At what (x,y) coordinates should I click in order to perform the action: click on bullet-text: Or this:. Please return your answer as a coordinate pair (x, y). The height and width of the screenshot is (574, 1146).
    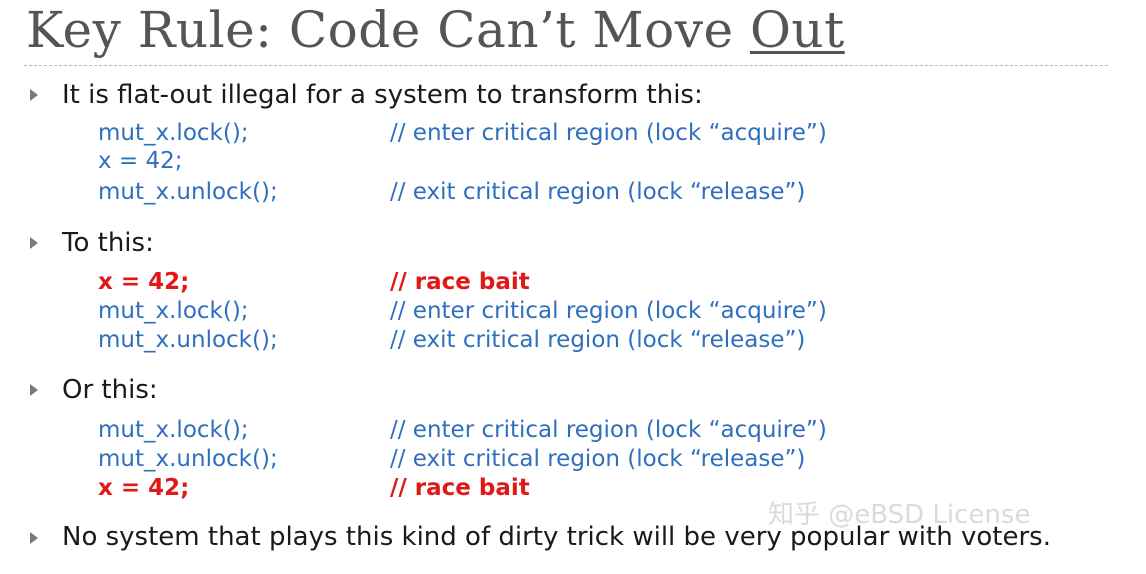
    Looking at the image, I should click on (110, 390).